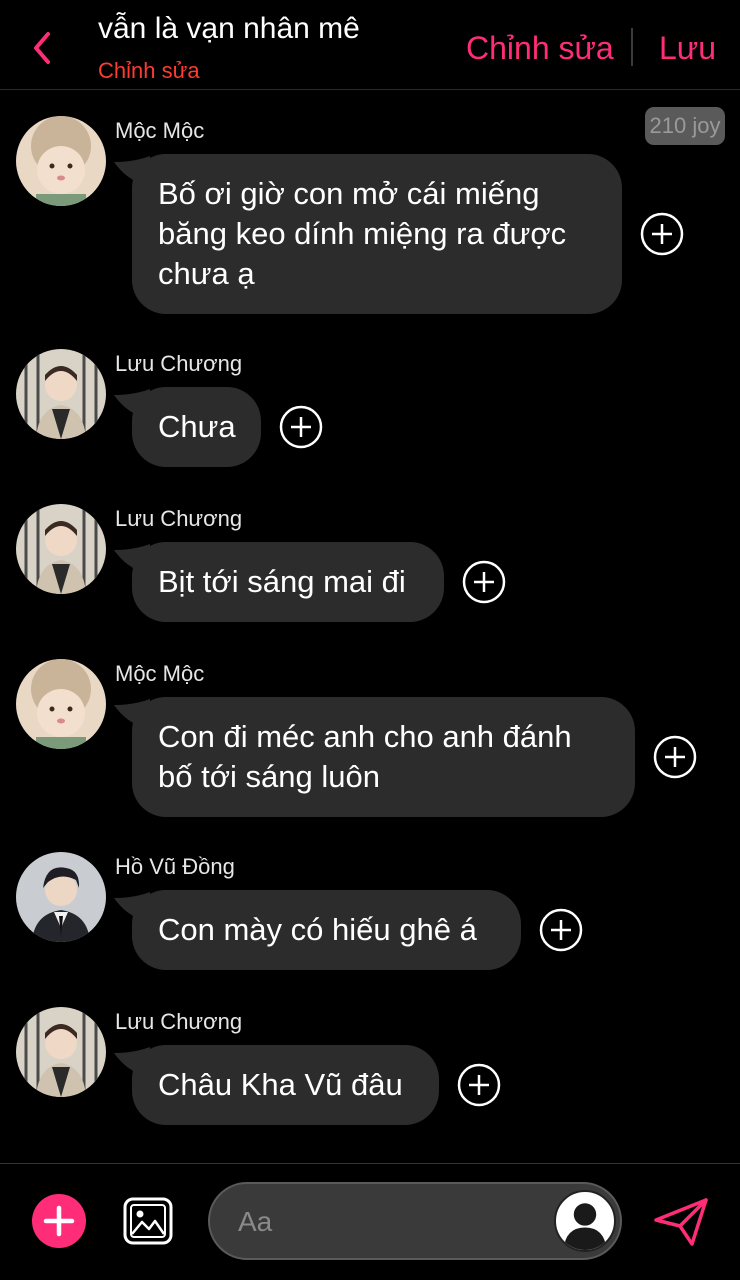  I want to click on message-input-box, so click(415, 1221).